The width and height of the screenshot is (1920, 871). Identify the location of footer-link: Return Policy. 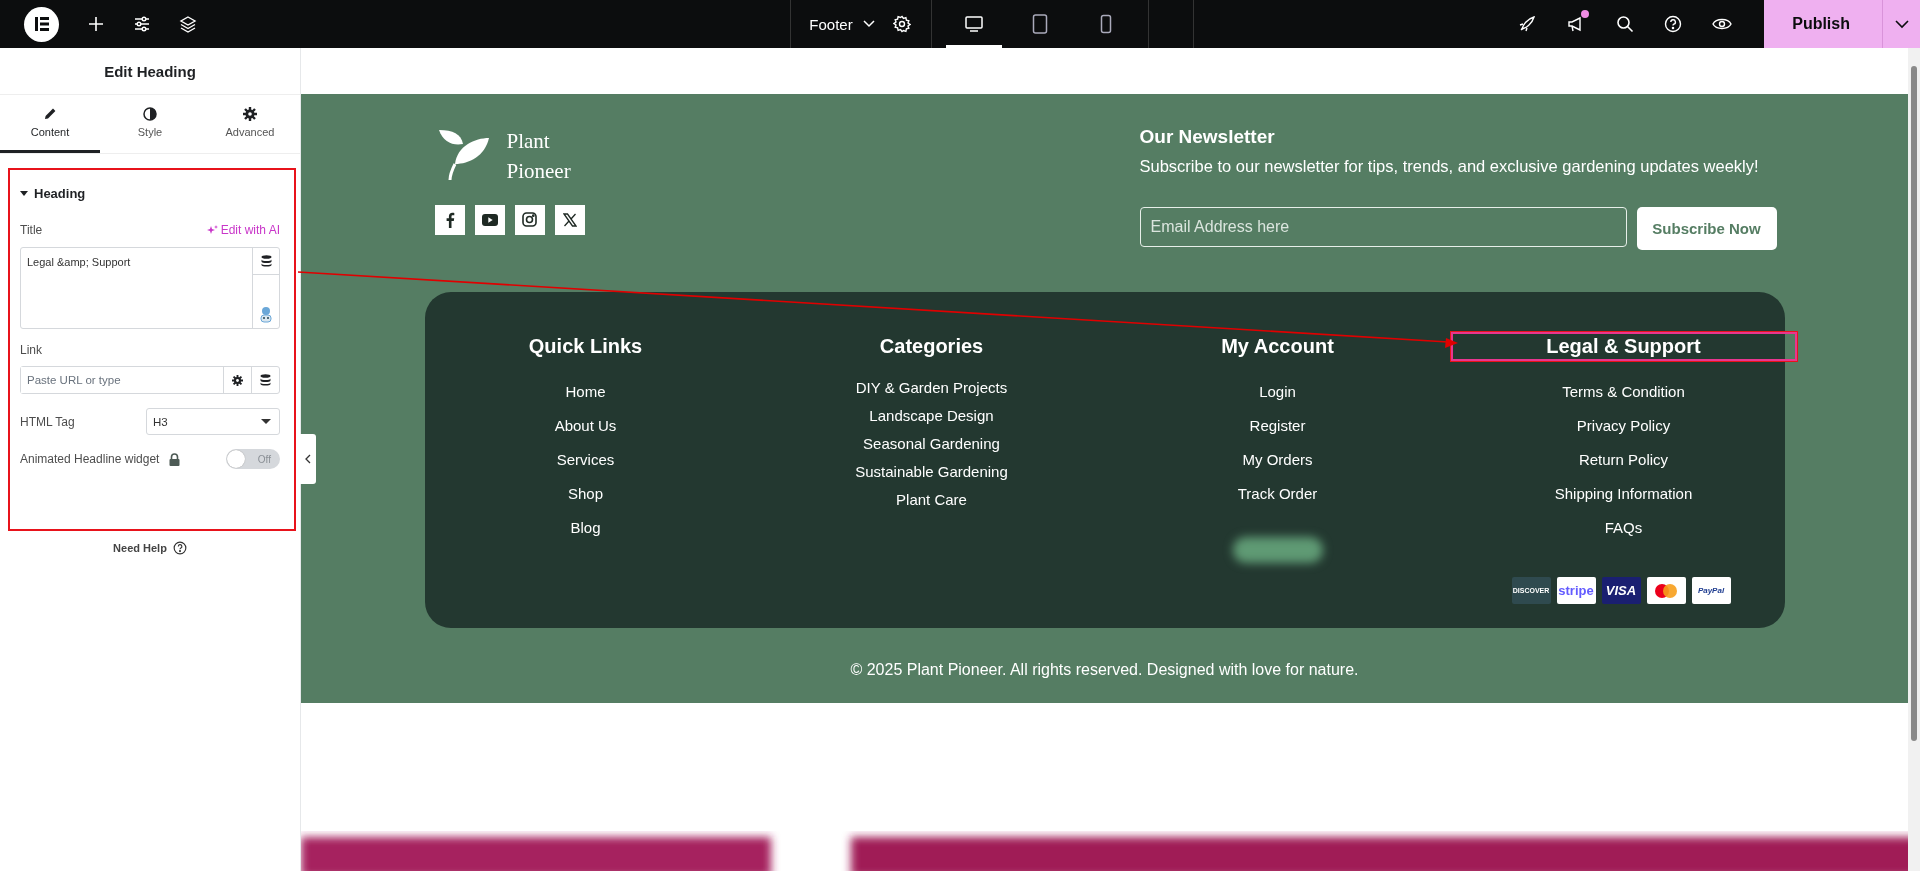
(1623, 459).